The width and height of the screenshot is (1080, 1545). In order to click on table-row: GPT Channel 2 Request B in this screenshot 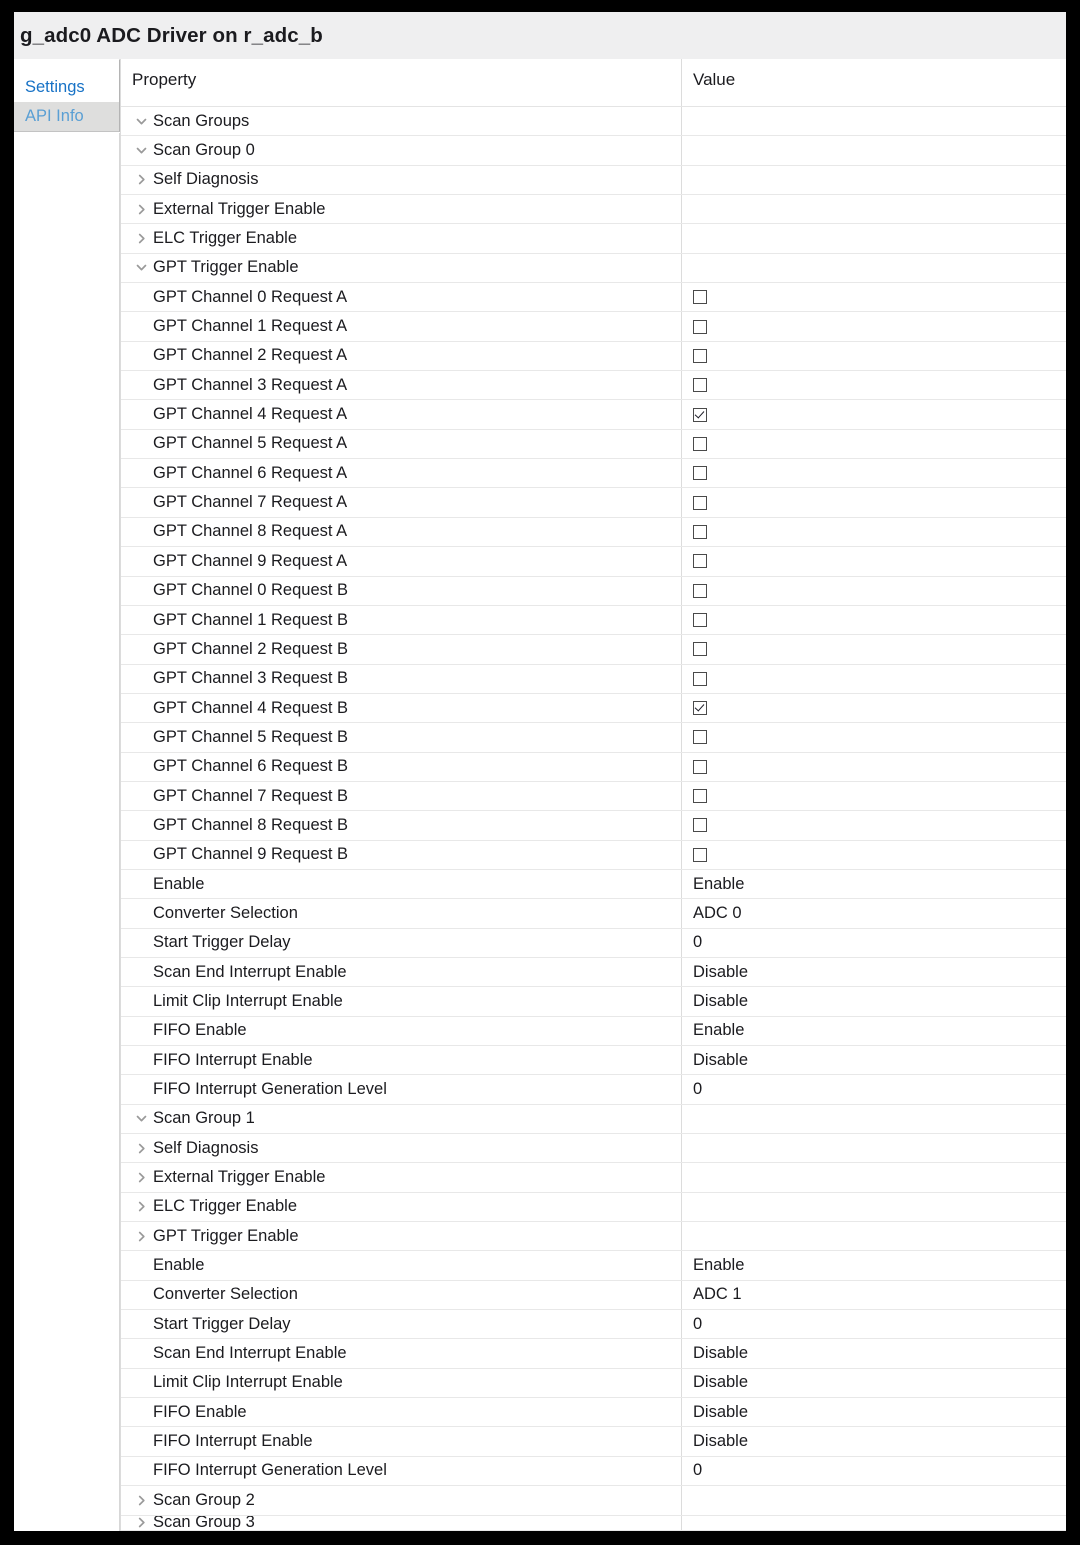, I will do `click(593, 650)`.